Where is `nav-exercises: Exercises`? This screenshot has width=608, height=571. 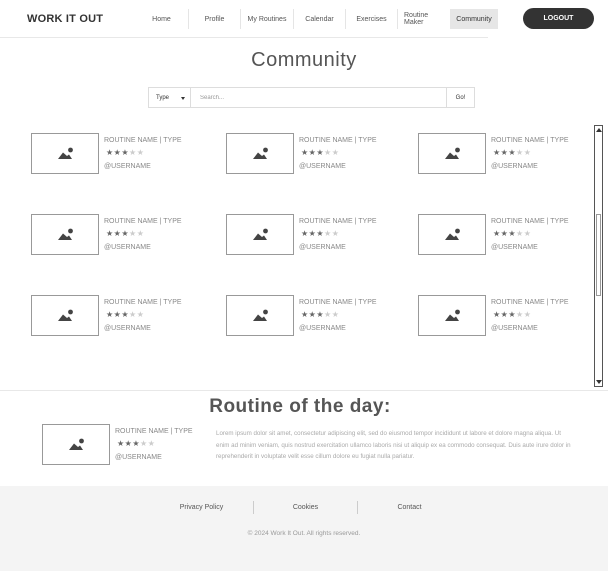 nav-exercises: Exercises is located at coordinates (371, 19).